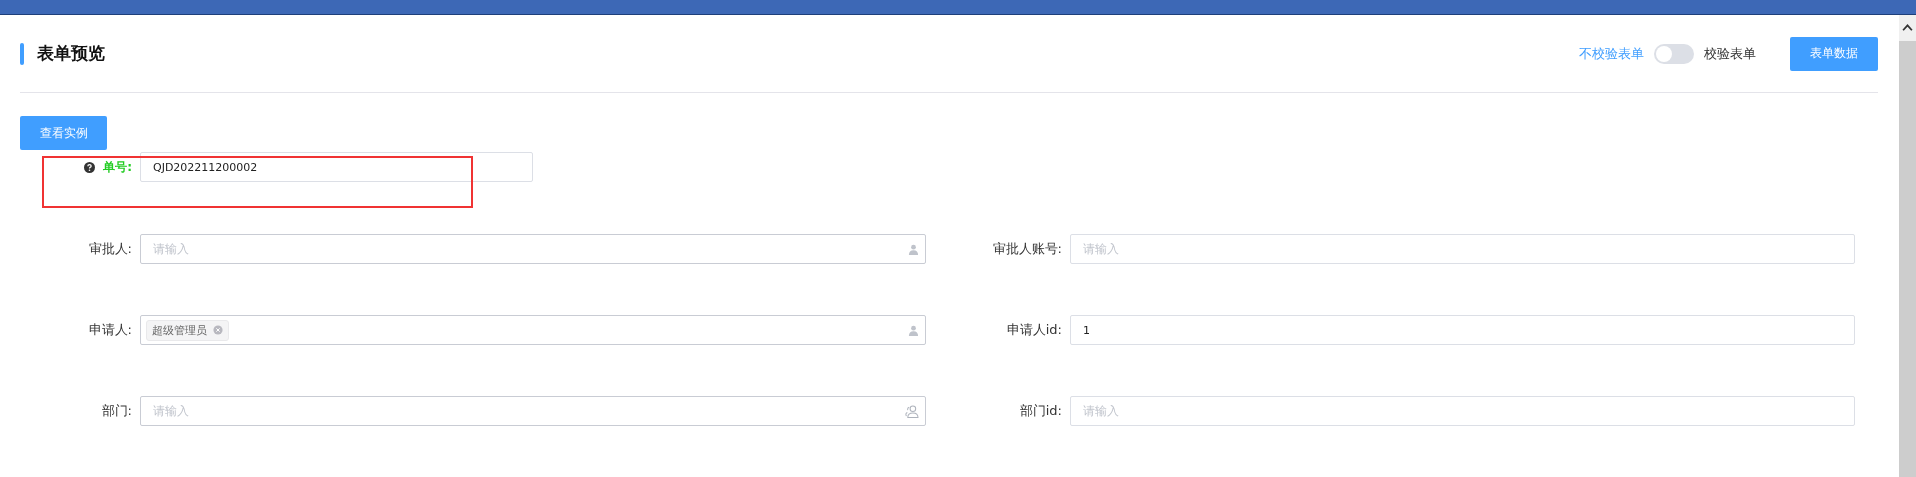 The height and width of the screenshot is (477, 1916). Describe the element at coordinates (90, 167) in the screenshot. I see `help-icon` at that location.